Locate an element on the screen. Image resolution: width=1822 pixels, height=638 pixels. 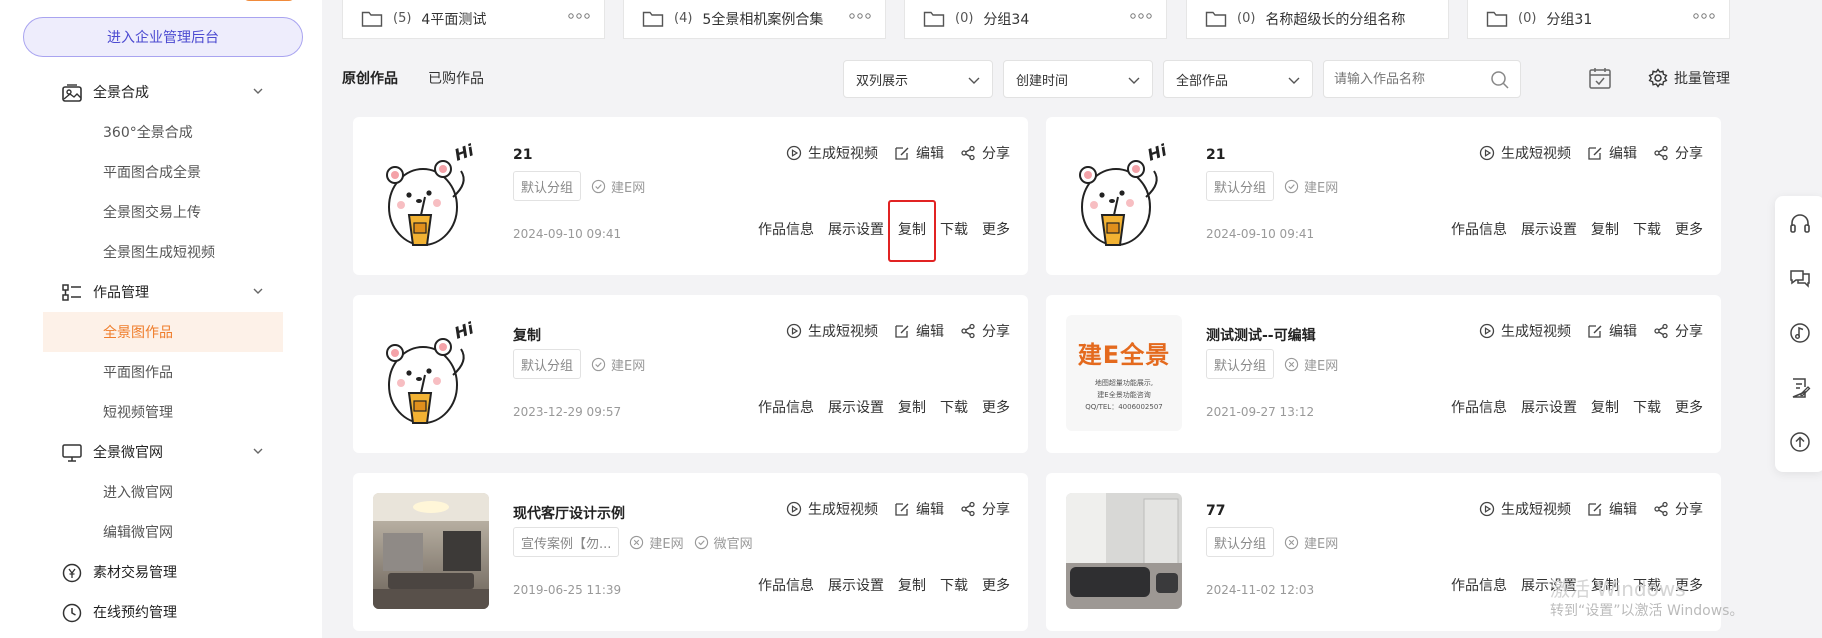
scope-select: 全部作品 is located at coordinates (1238, 79).